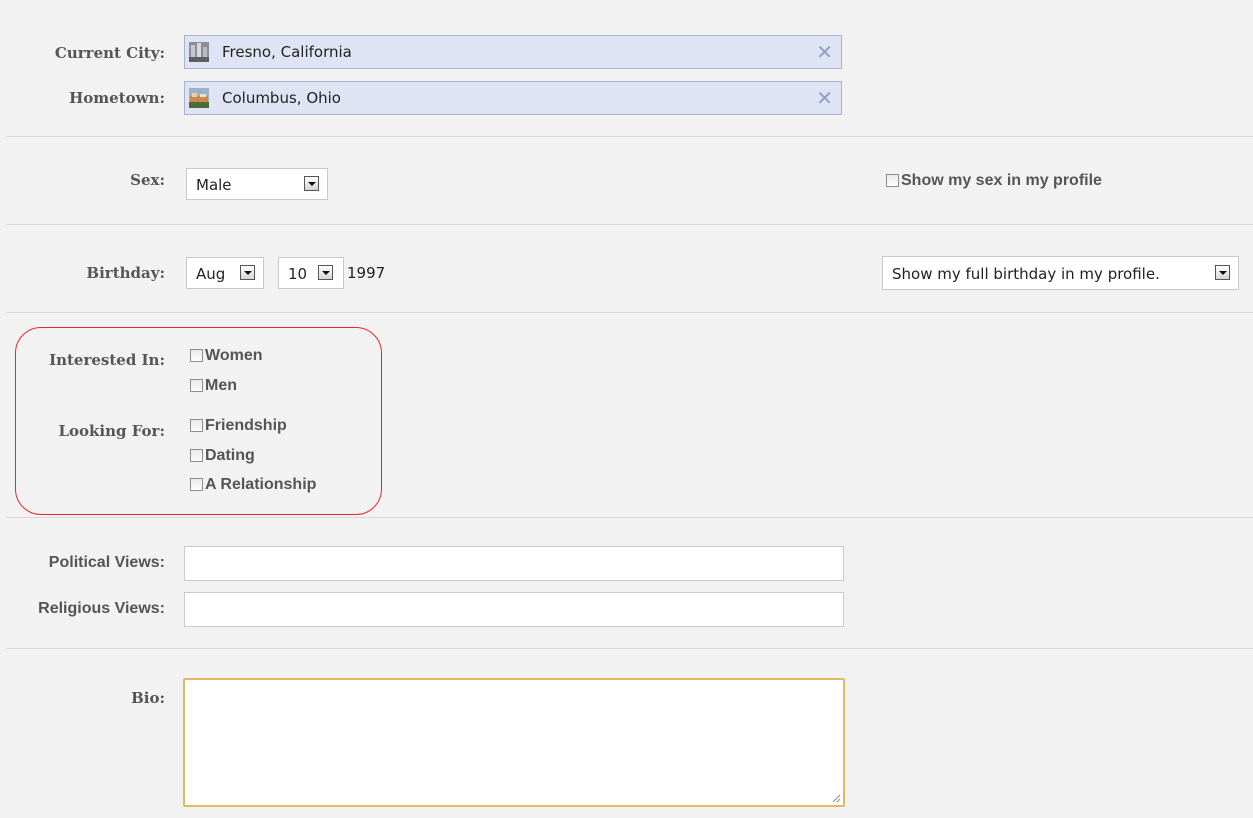 The image size is (1253, 818). I want to click on men-checkbox, so click(196, 385).